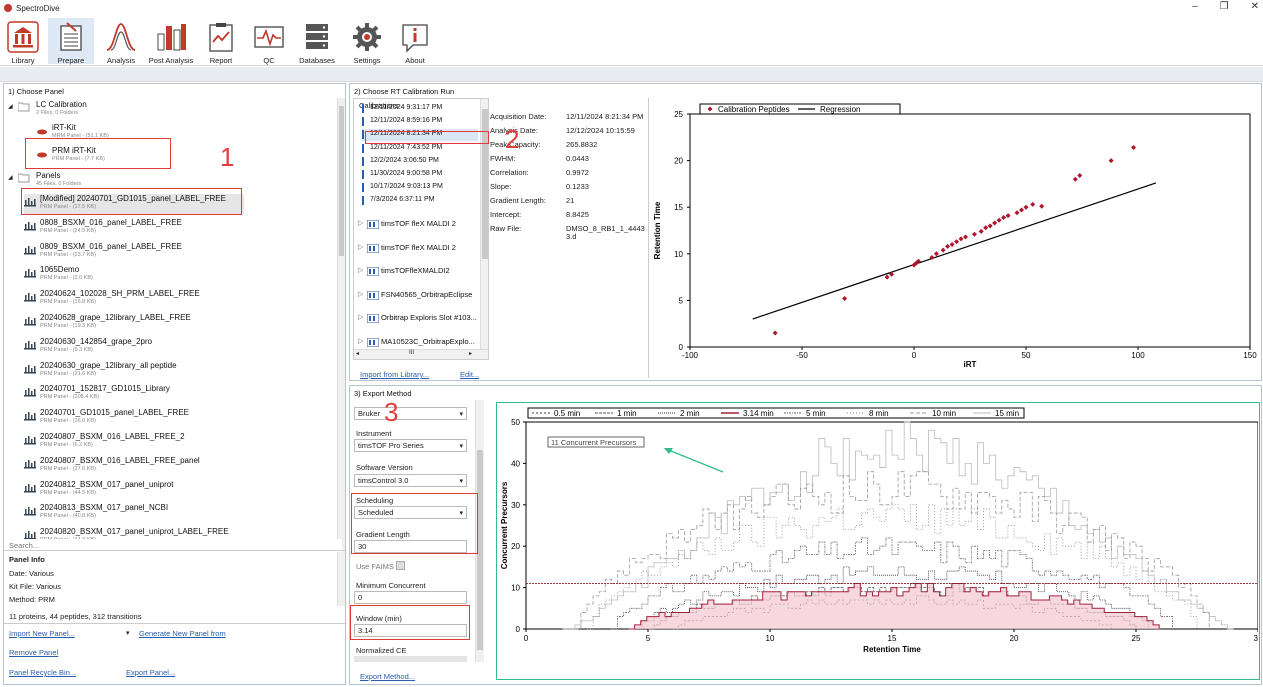  Describe the element at coordinates (411, 353) in the screenshot. I see `scrollbar-grip: III` at that location.